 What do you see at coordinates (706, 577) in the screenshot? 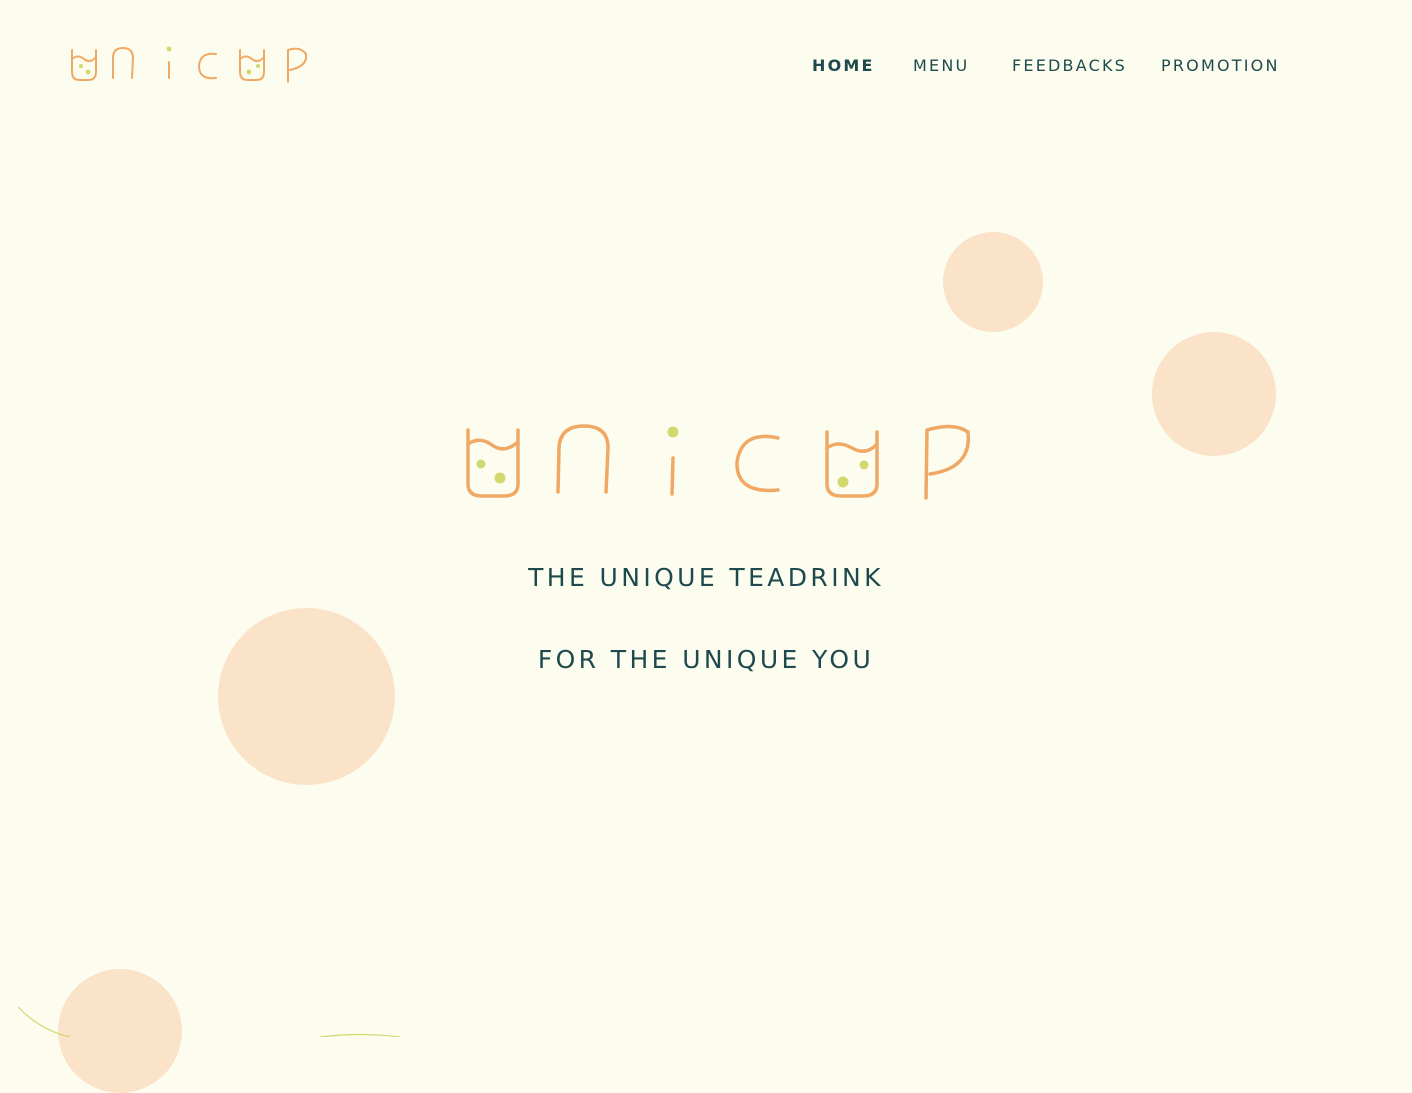
I see `hero-tagline-line-1: THE UNIQUE TEADRINK` at bounding box center [706, 577].